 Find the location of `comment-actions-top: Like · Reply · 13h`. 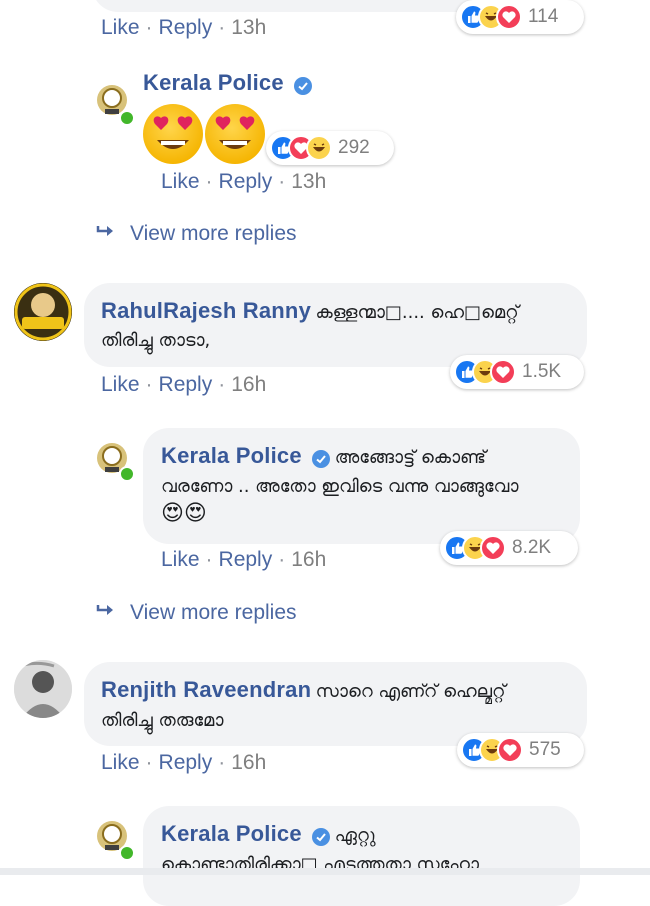

comment-actions-top: Like · Reply · 13h is located at coordinates (184, 27).